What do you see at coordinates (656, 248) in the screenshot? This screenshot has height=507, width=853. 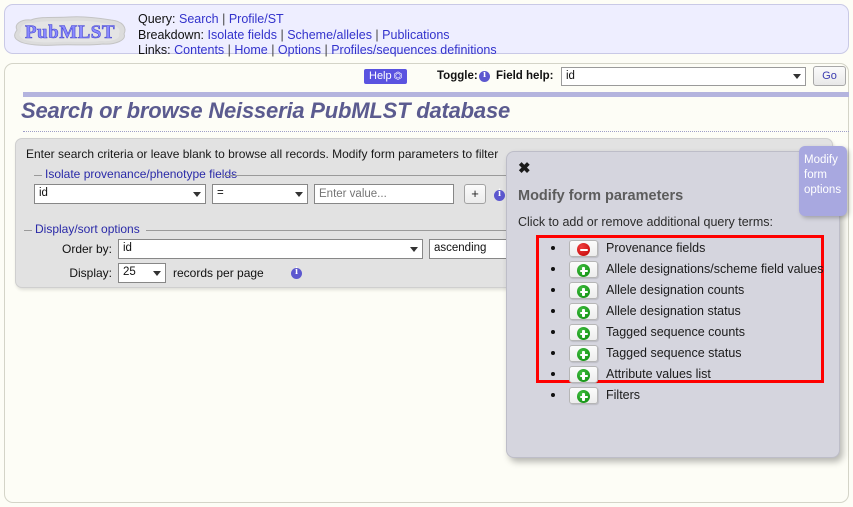 I see `list-item-label: Provenance fields` at bounding box center [656, 248].